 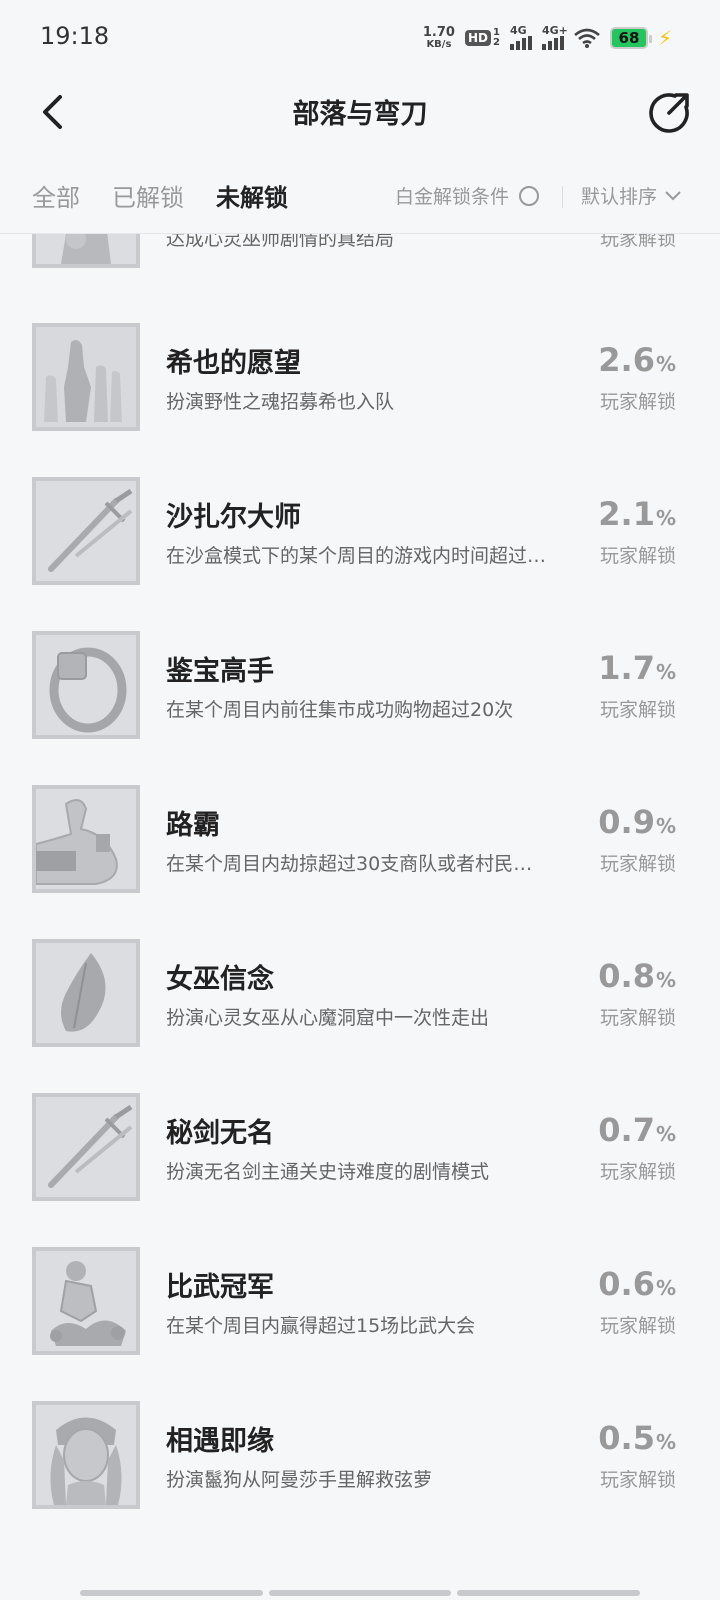 I want to click on divider, so click(x=562, y=197).